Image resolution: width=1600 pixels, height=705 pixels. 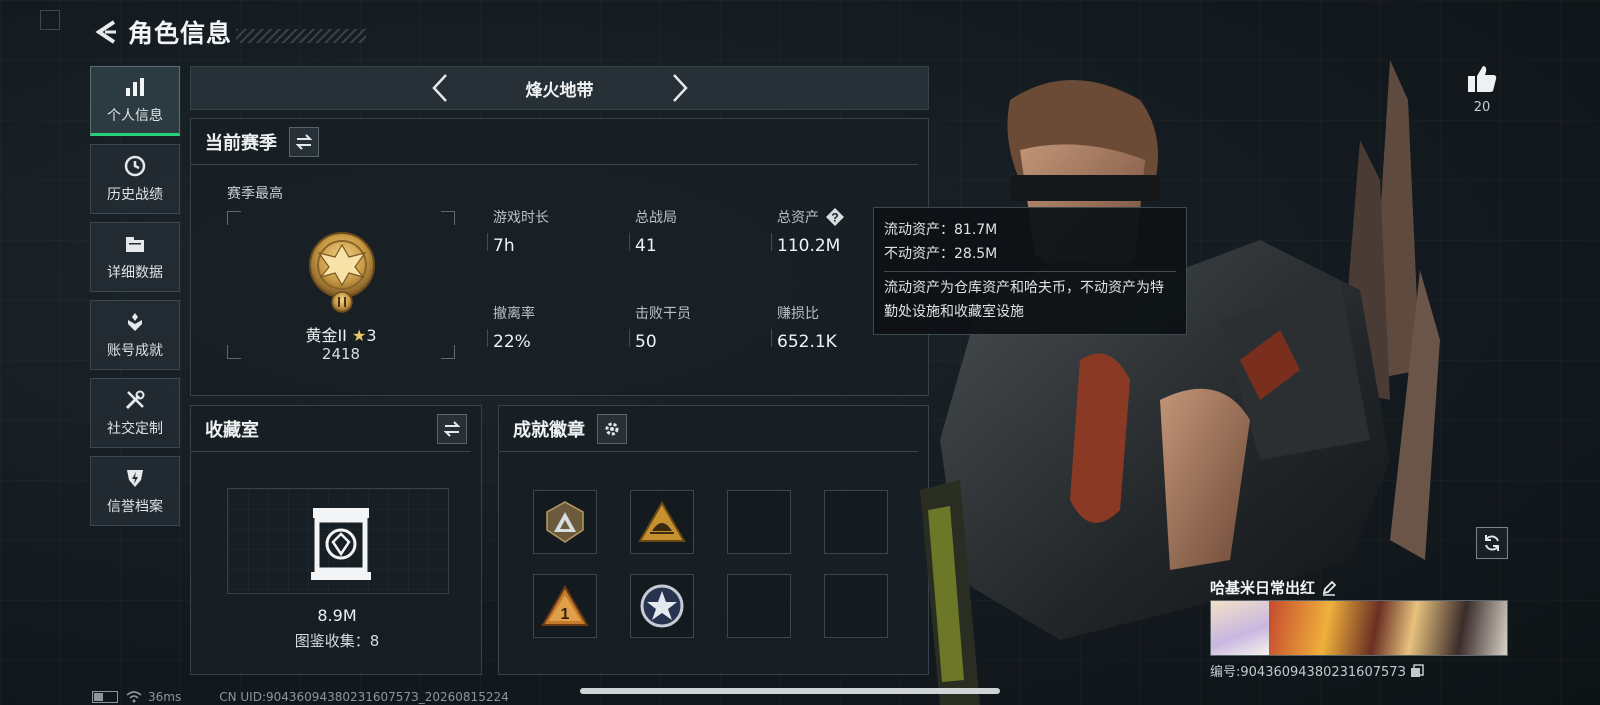 I want to click on copy-icon, so click(x=1417, y=670).